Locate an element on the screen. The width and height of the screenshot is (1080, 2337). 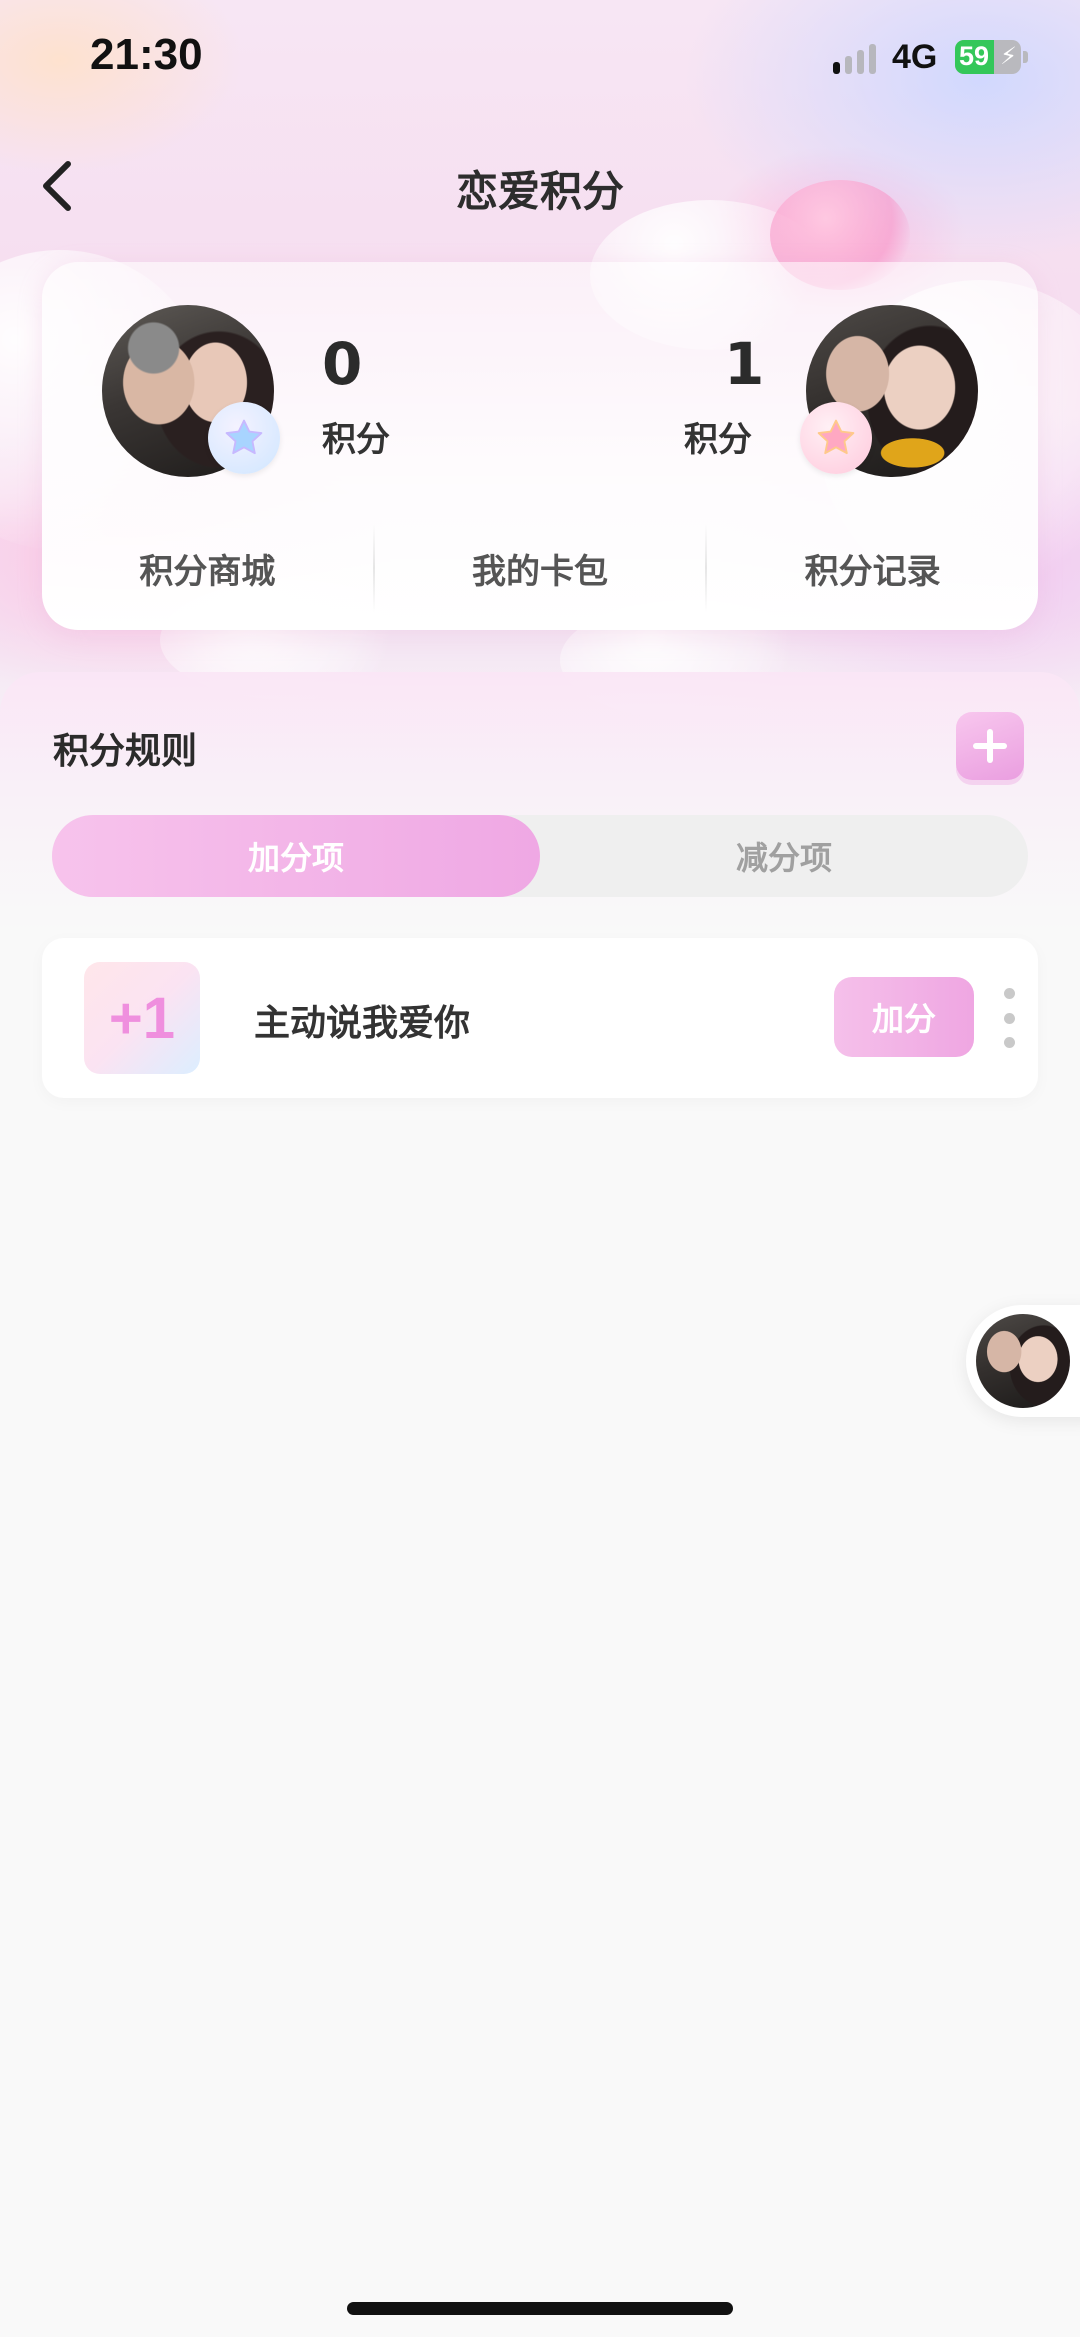
score-card-links: 积分商城 我的卡包 积分记录 is located at coordinates (540, 568).